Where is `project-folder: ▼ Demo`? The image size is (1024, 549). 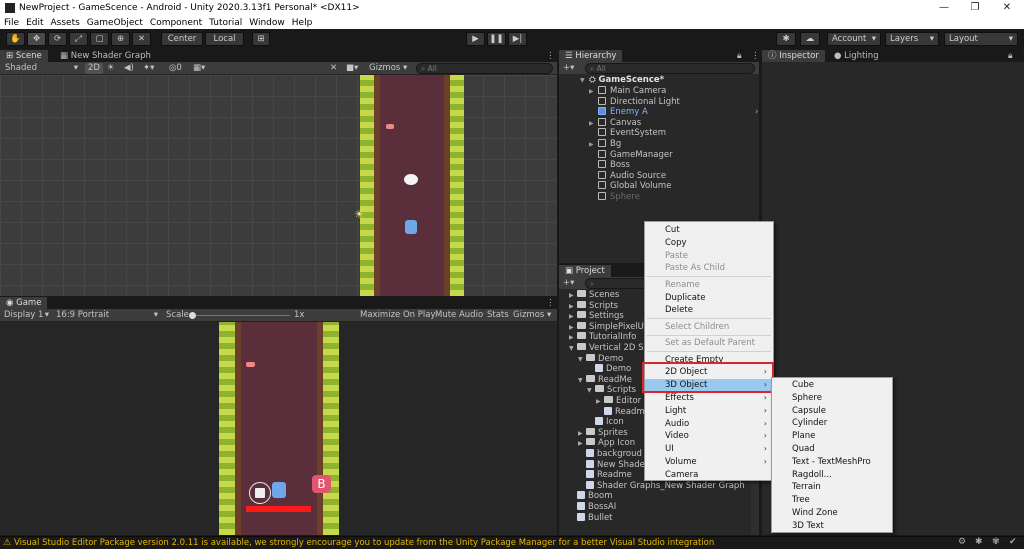
project-folder: ▼ Demo is located at coordinates (600, 359).